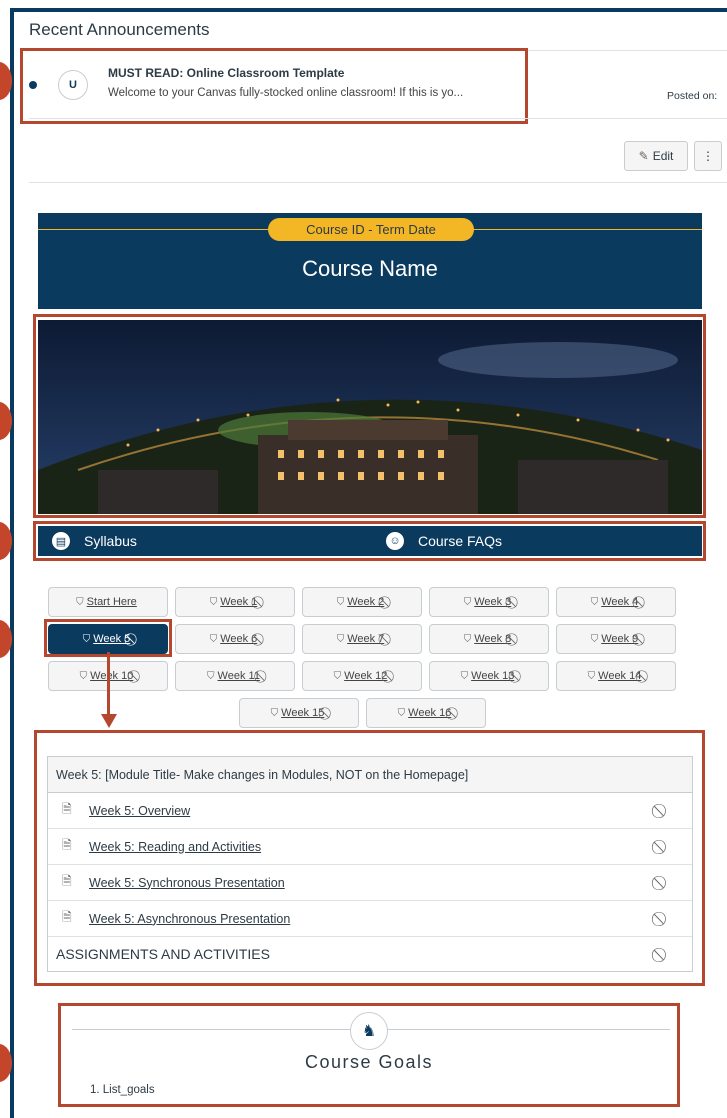  What do you see at coordinates (643, 156) in the screenshot?
I see `pencil-icon: ✎` at bounding box center [643, 156].